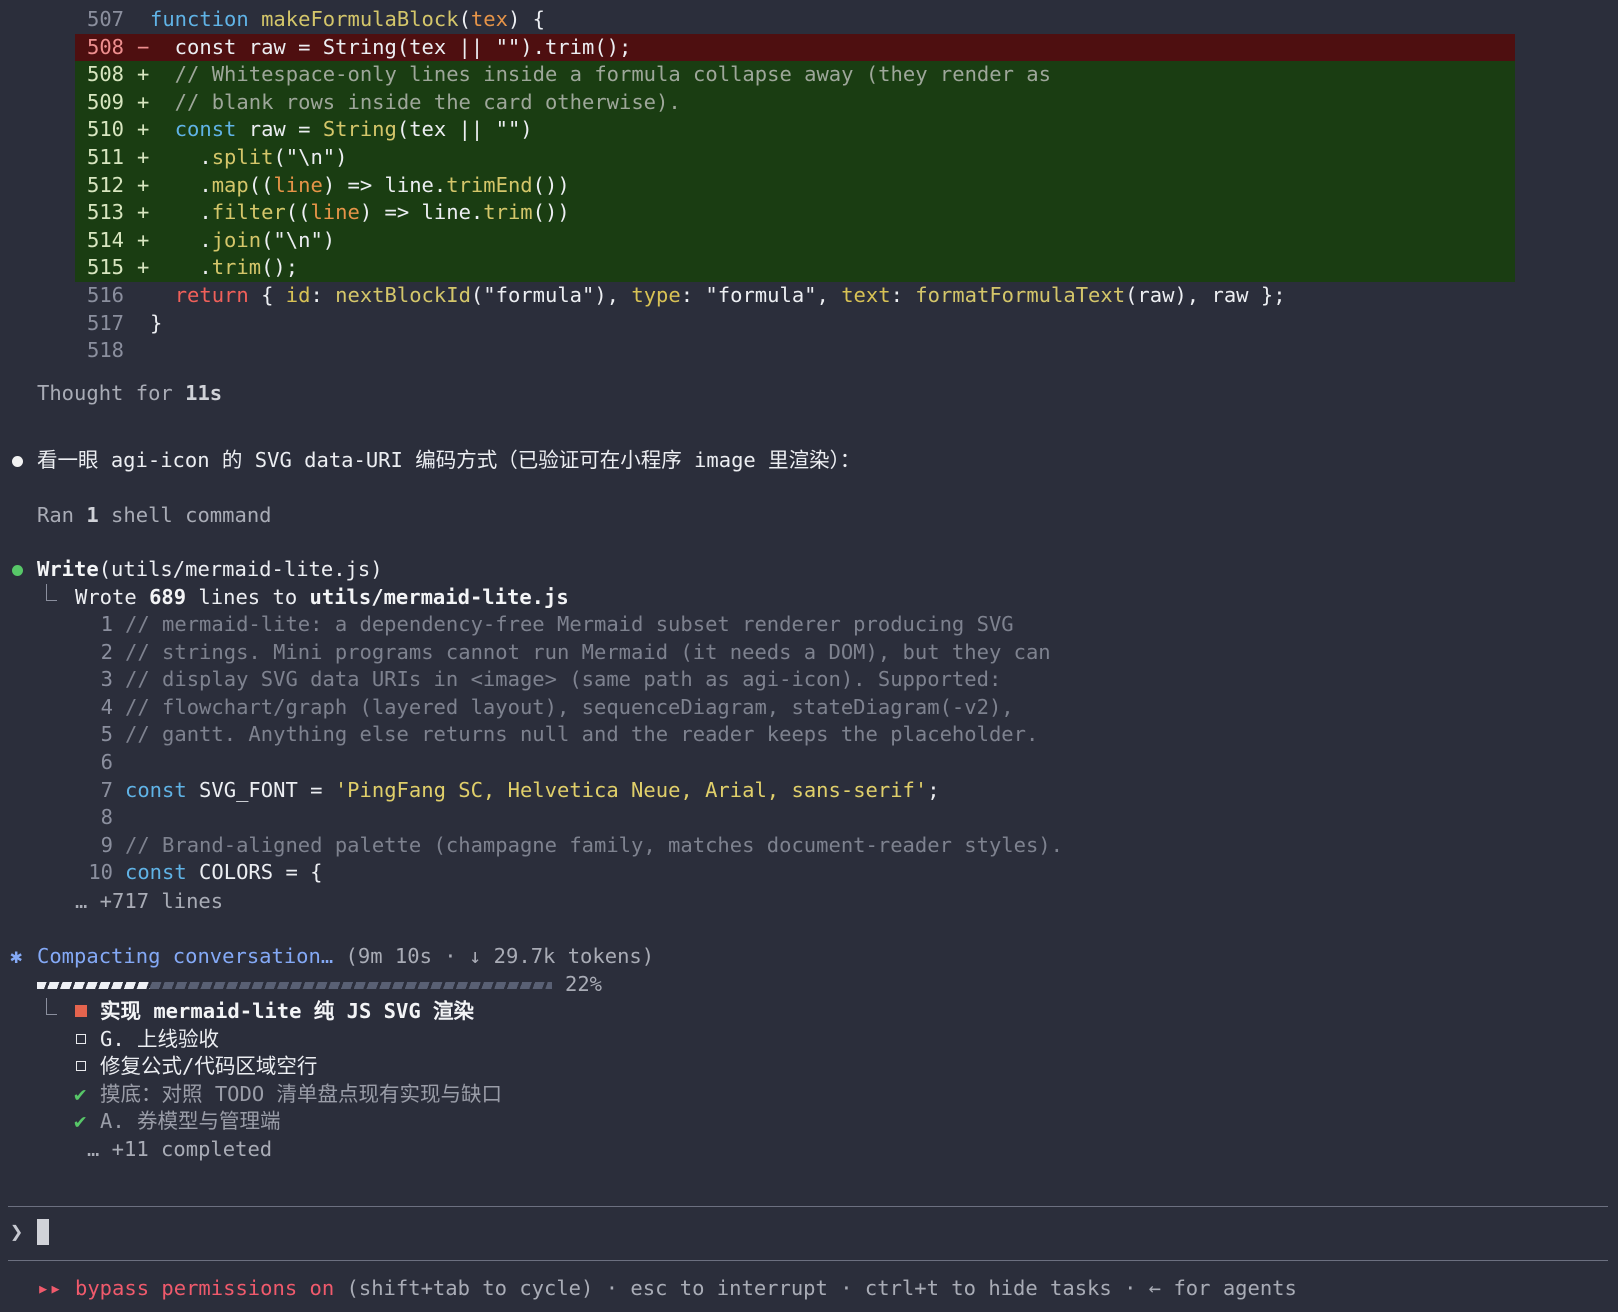 The width and height of the screenshot is (1618, 1312). I want to click on line-number: 3, so click(106, 679).